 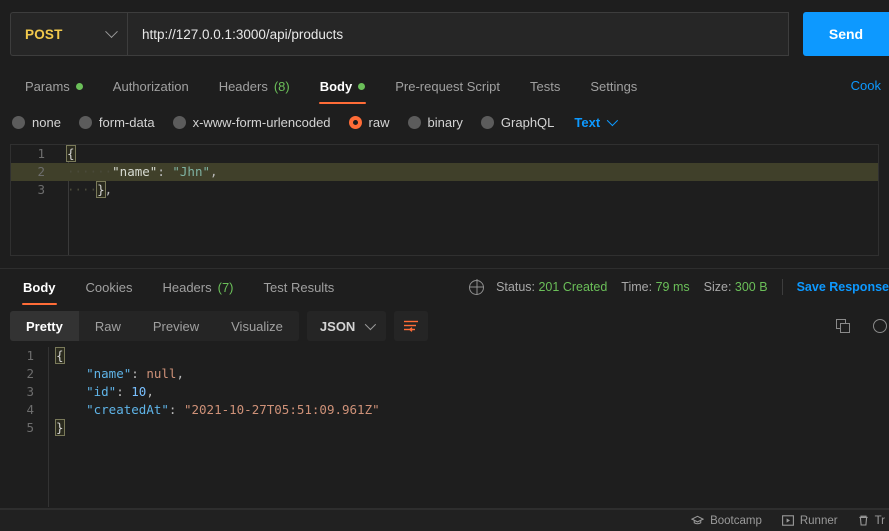 I want to click on json-null-value: null, so click(x=161, y=373).